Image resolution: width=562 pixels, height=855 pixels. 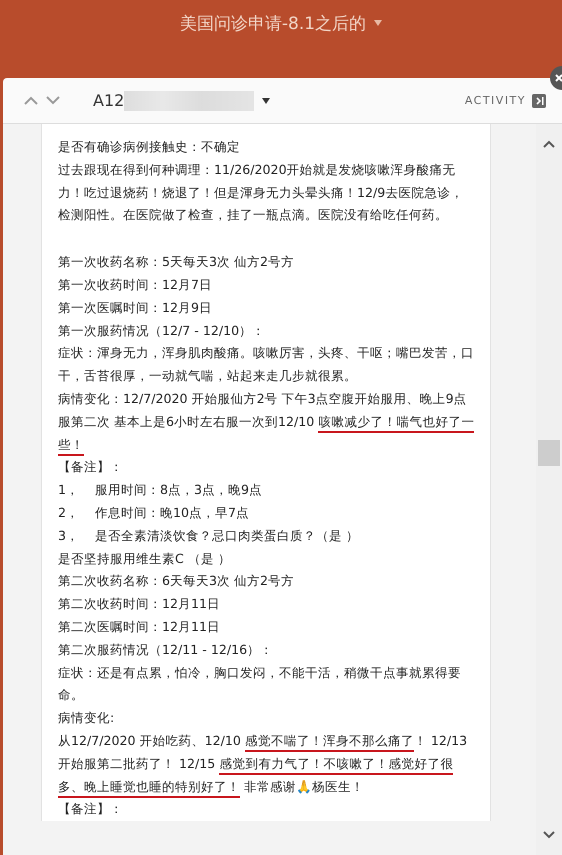 I want to click on scroll-up-icon, so click(x=549, y=144).